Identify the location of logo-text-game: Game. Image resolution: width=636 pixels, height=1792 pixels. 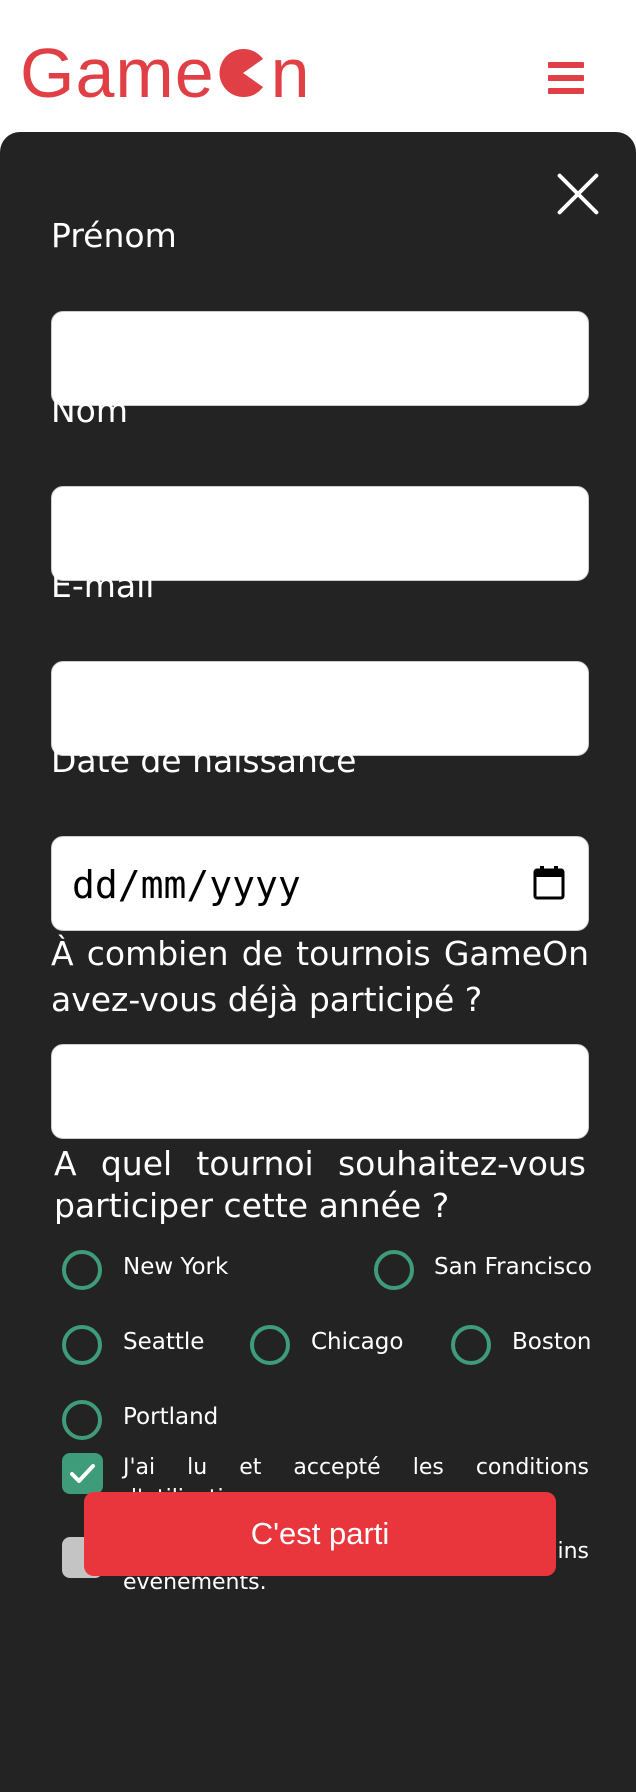
(117, 73).